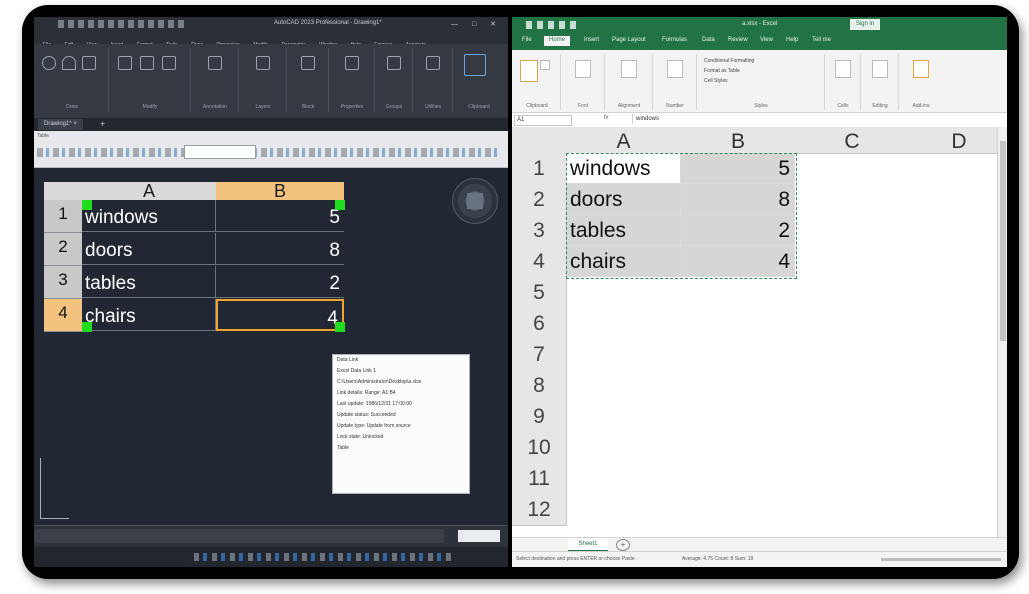  I want to click on trim-icon, so click(169, 63).